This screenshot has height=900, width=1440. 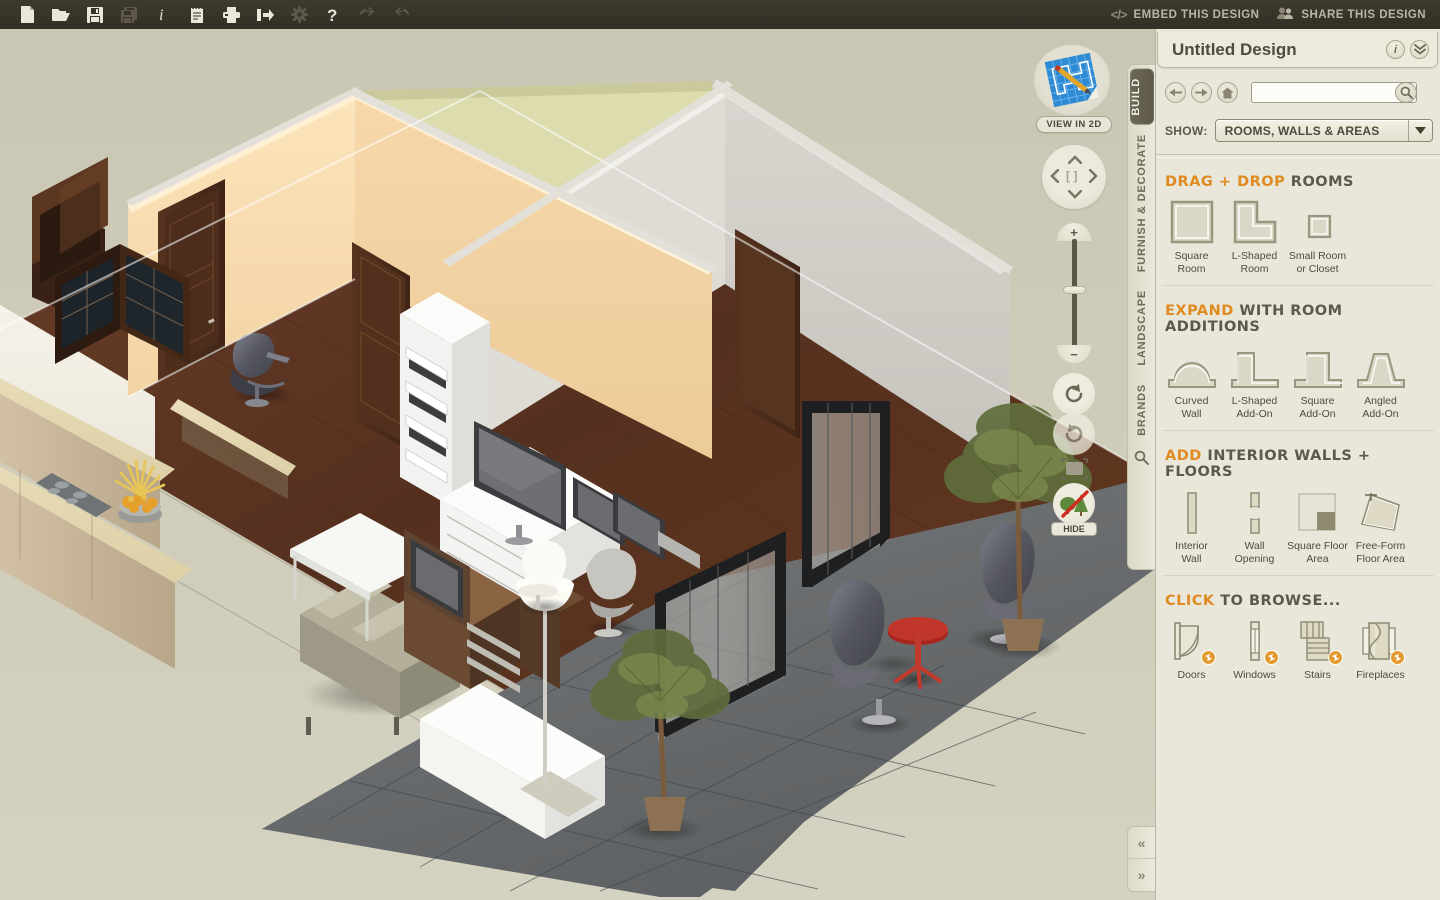 I want to click on view-in-2d-button: VIEW IN 2D, so click(x=1074, y=124).